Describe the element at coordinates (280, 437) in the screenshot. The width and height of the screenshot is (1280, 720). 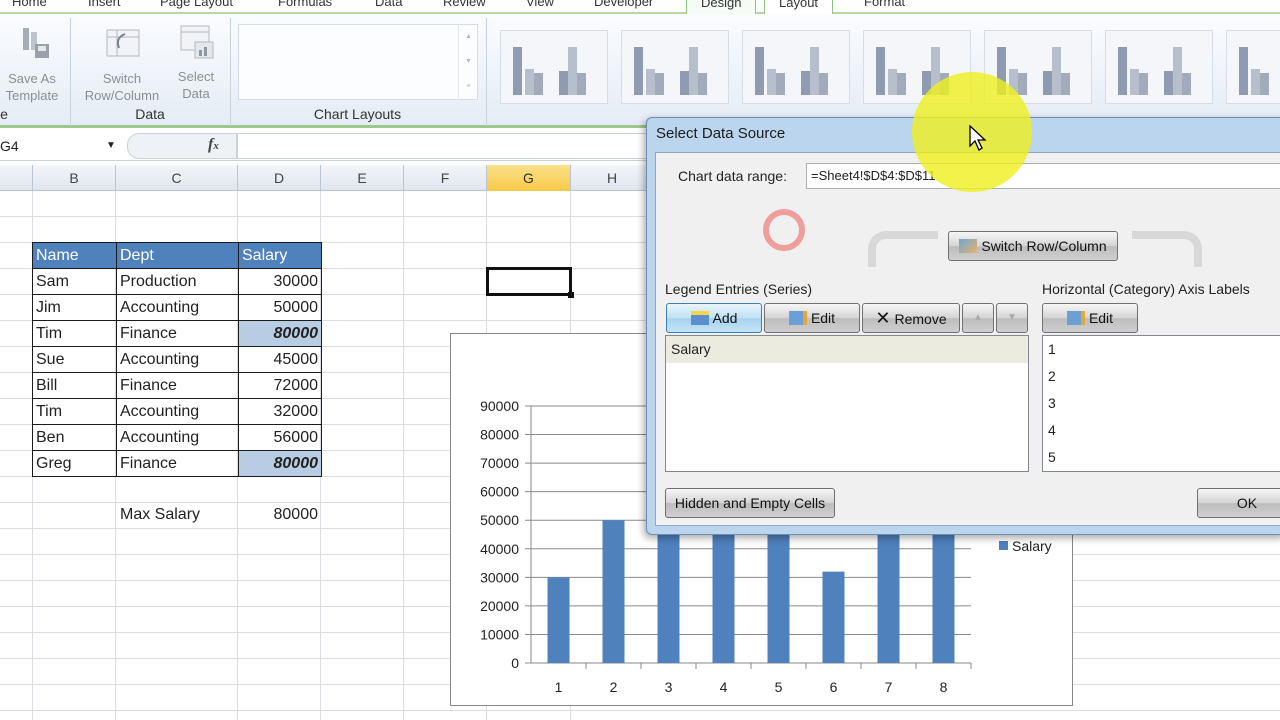
I see `cell-salary: 56000` at that location.